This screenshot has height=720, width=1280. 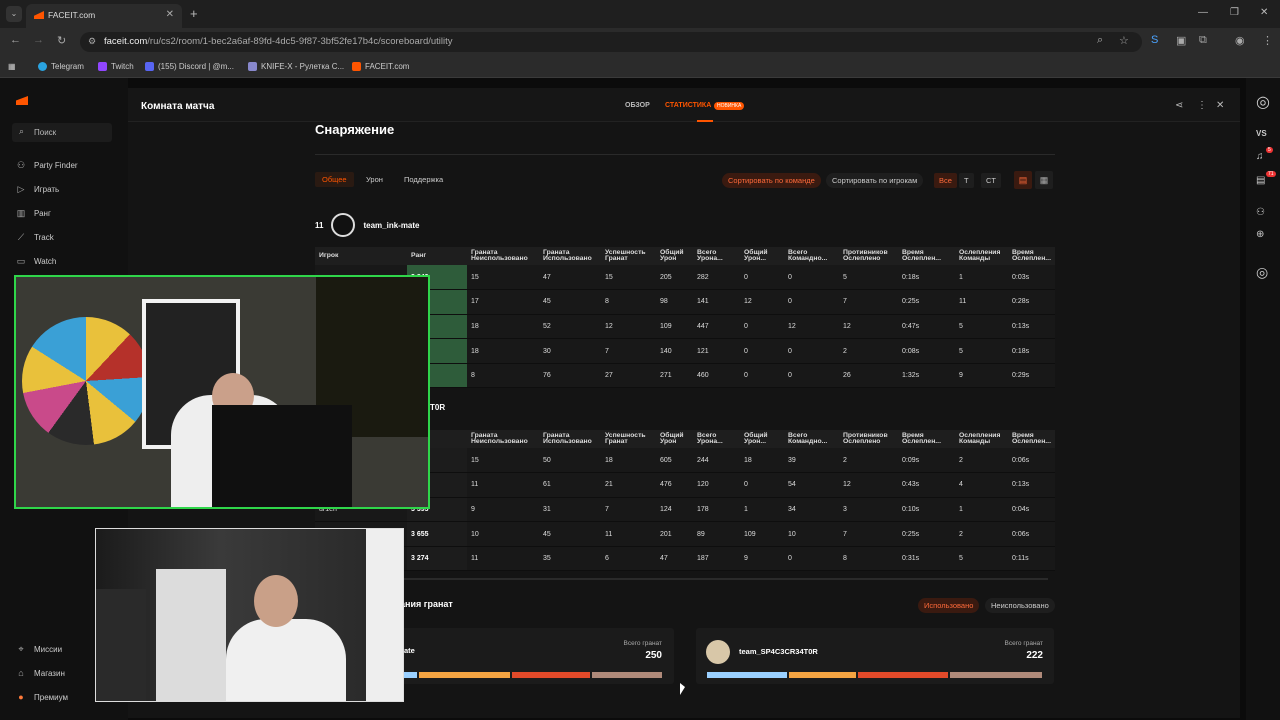 What do you see at coordinates (1031, 278) in the screenshot?
I see `stat-cell: 0:03s` at bounding box center [1031, 278].